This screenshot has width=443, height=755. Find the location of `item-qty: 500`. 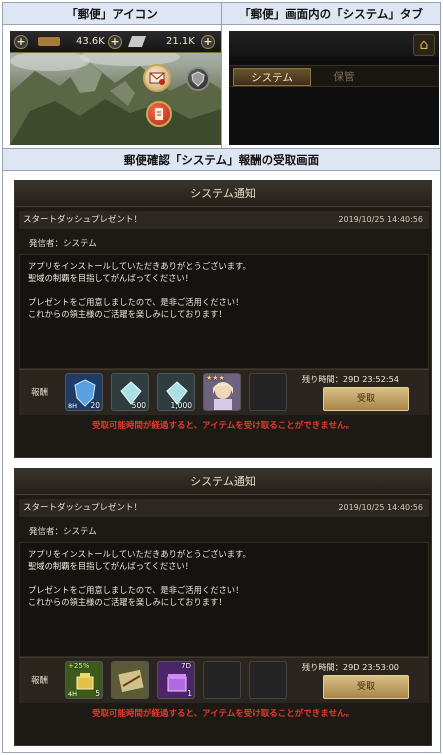

item-qty: 500 is located at coordinates (138, 405).